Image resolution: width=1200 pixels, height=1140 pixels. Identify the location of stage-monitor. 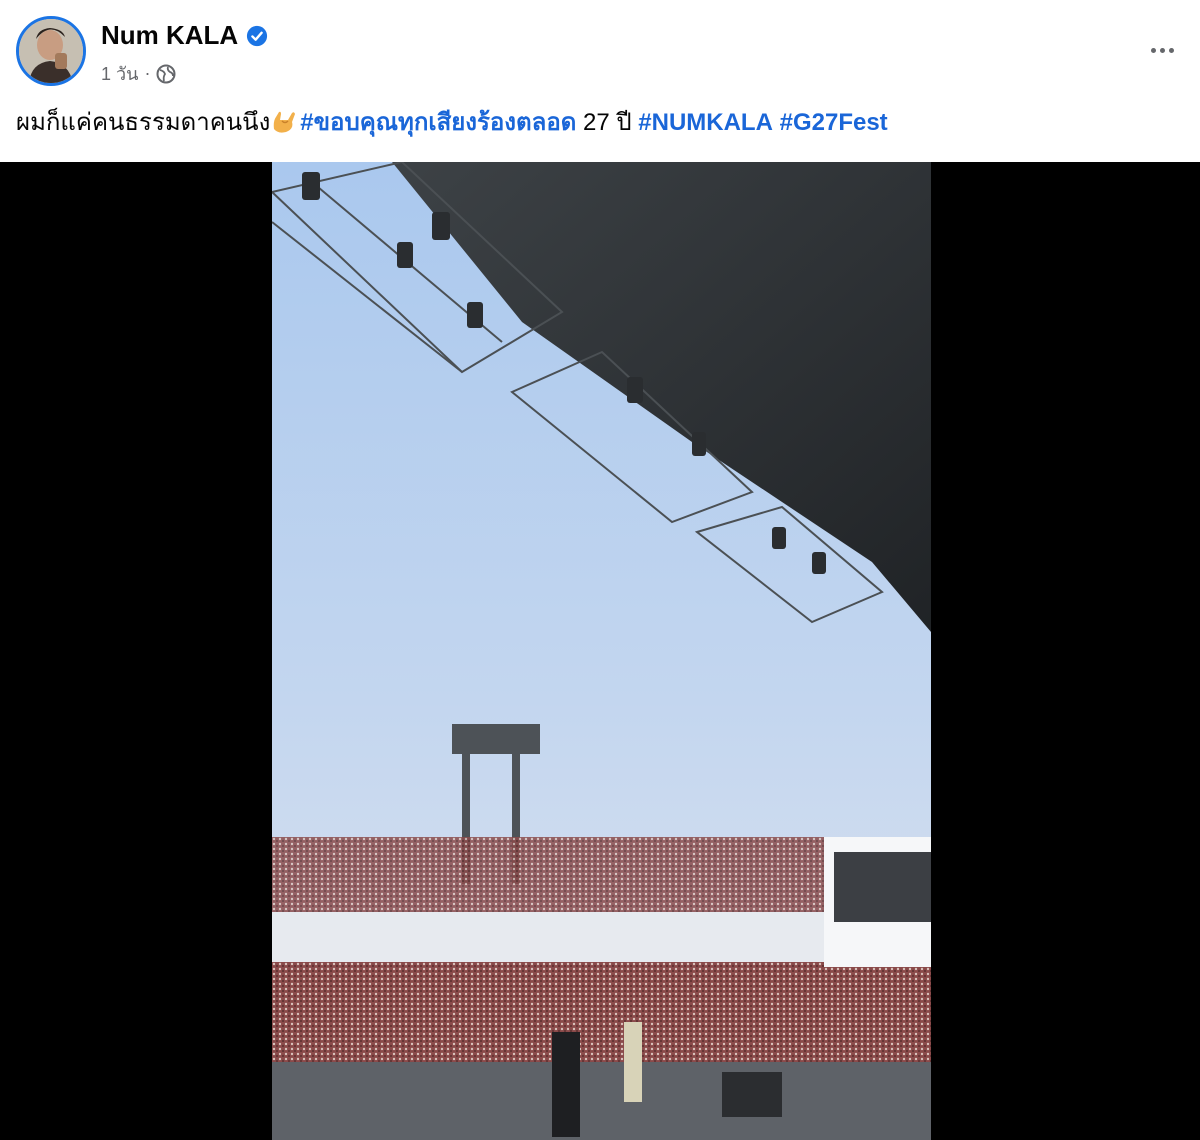
(752, 1094).